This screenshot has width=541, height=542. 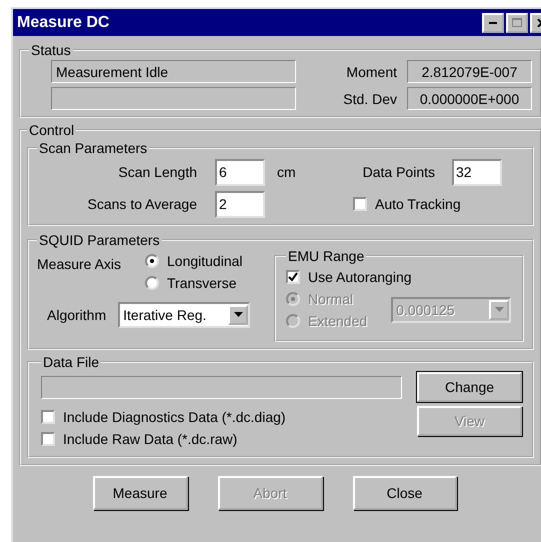 What do you see at coordinates (404, 493) in the screenshot?
I see `dialog-button: Close` at bounding box center [404, 493].